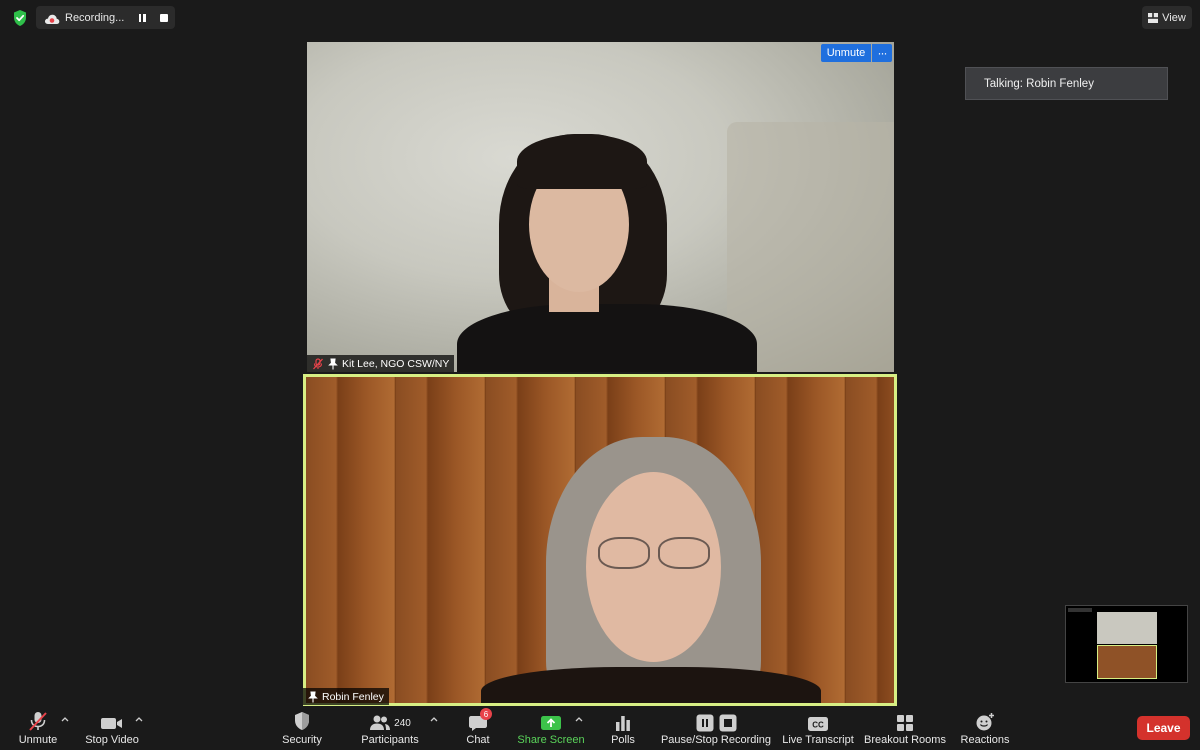  Describe the element at coordinates (623, 740) in the screenshot. I see `polls-label: Polls` at that location.